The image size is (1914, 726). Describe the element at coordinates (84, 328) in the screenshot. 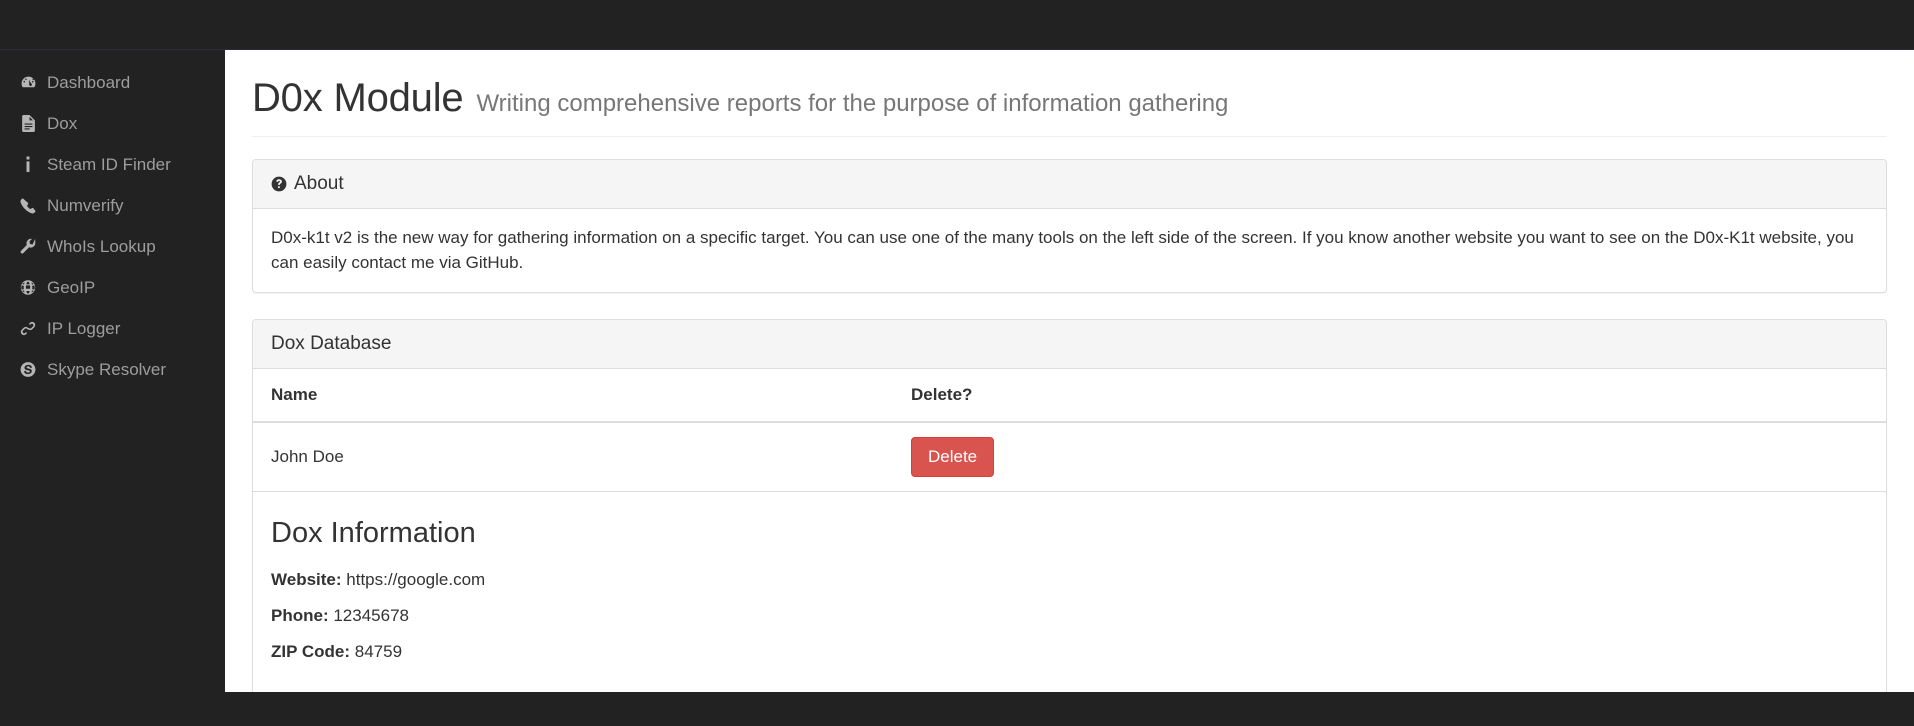

I see `sidebar-item-label: IP Logger` at that location.